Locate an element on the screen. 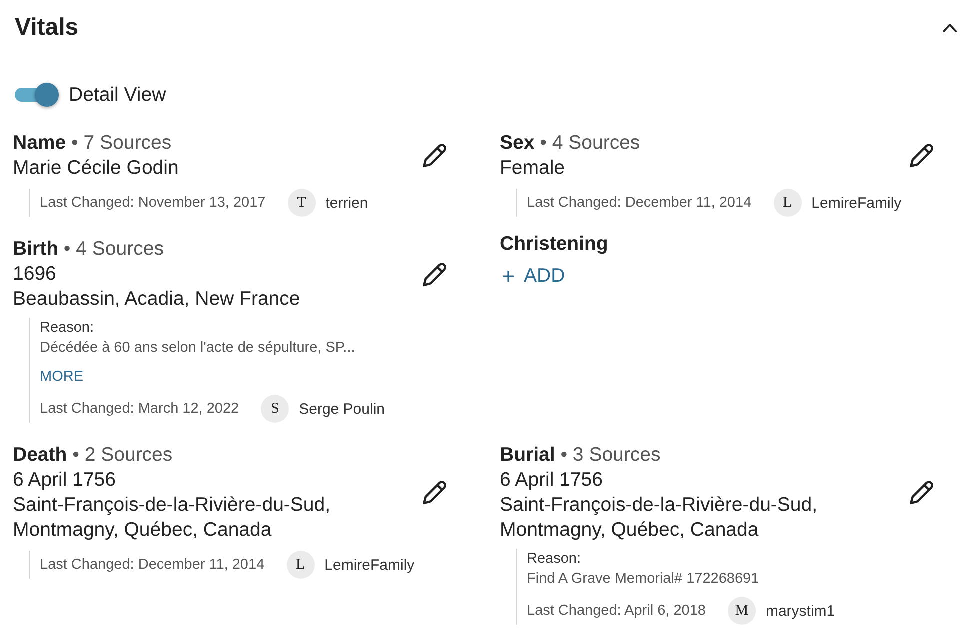 This screenshot has width=960, height=633. plus-icon is located at coordinates (508, 276).